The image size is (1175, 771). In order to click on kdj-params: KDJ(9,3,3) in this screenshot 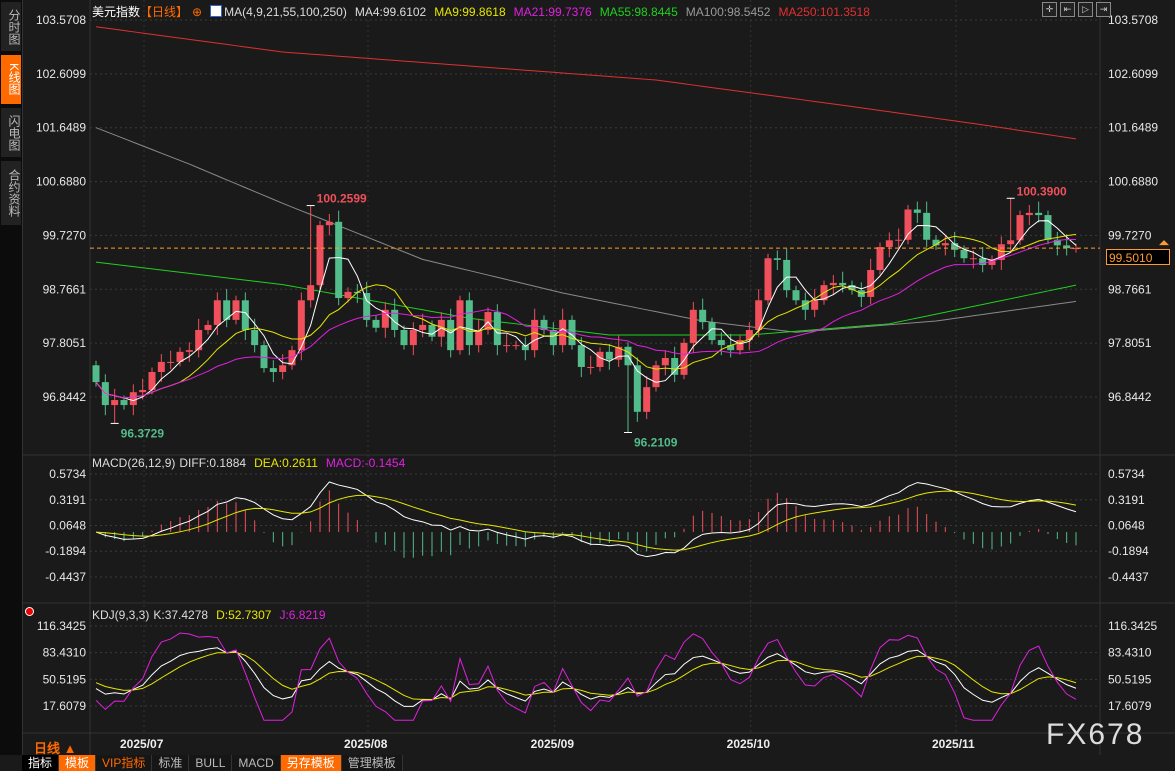, I will do `click(121, 615)`.